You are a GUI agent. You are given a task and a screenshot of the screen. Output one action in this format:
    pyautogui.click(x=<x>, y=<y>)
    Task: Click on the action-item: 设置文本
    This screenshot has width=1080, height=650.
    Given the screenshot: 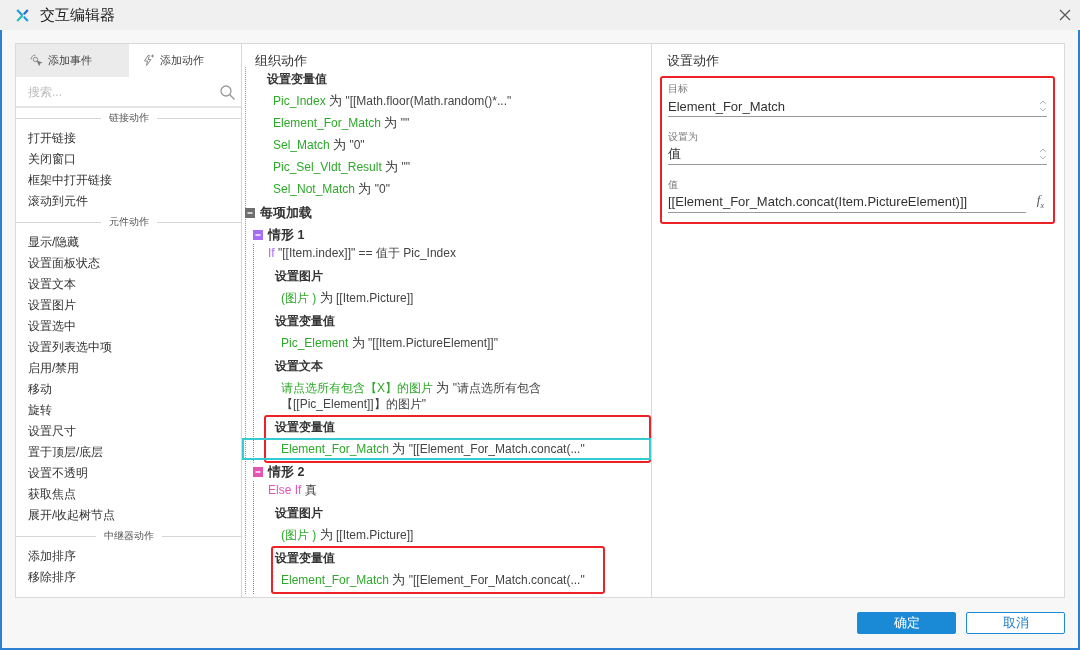 What is the action you would take?
    pyautogui.click(x=128, y=284)
    